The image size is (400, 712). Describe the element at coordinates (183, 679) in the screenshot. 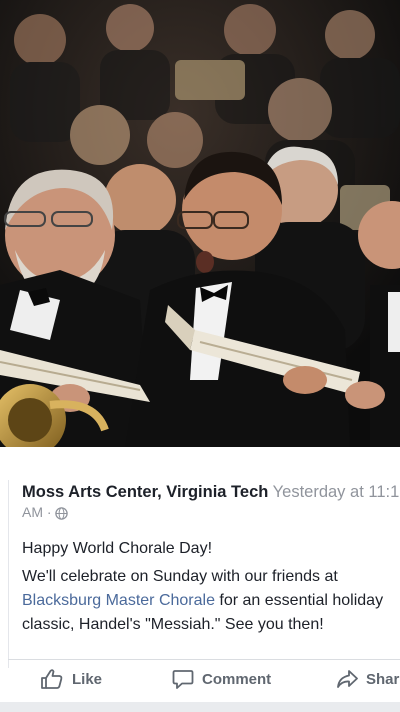

I see `comment-bubble-icon` at that location.